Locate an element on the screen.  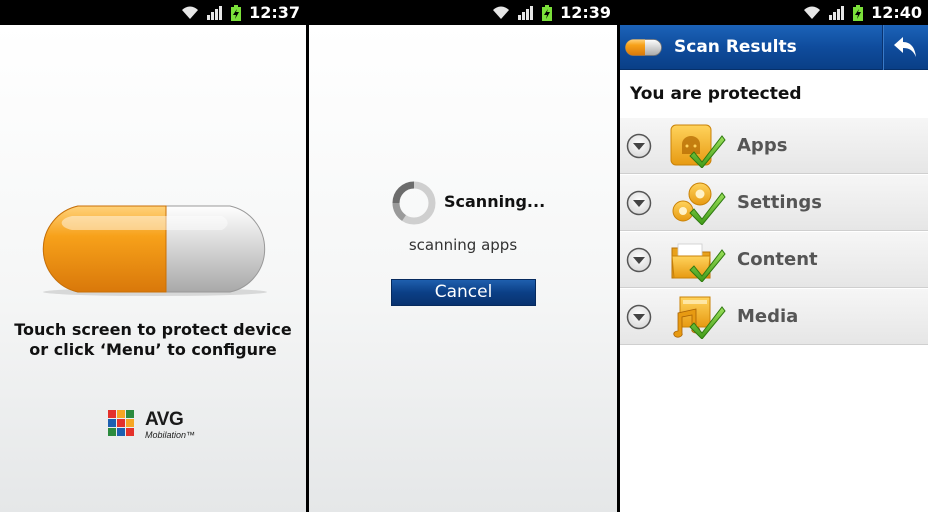
category-label: Settings is located at coordinates (779, 202).